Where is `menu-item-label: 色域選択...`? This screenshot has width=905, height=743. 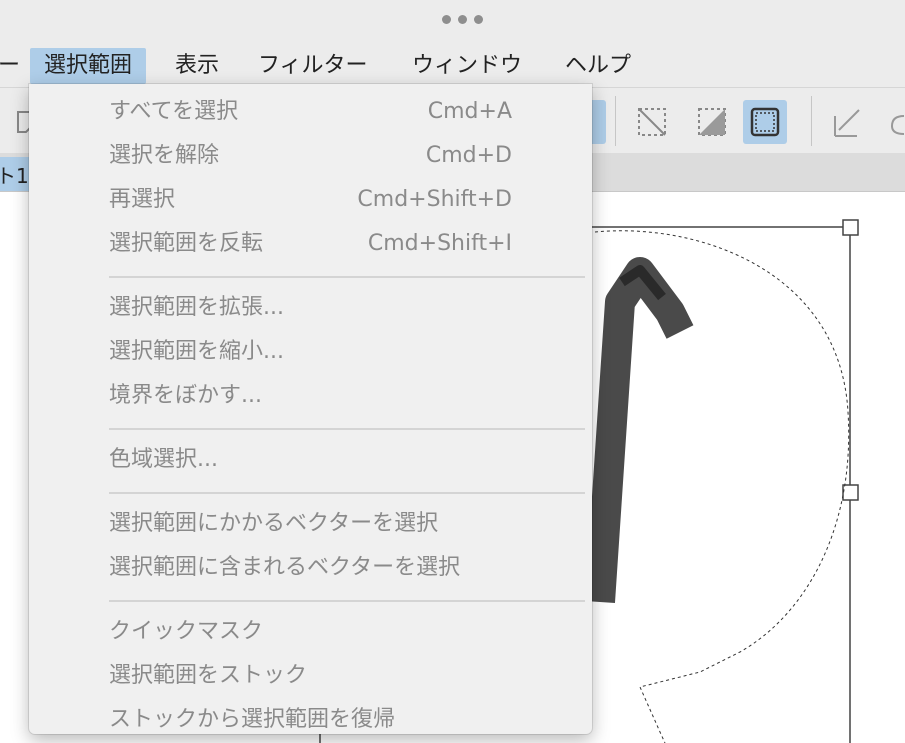 menu-item-label: 色域選択... is located at coordinates (163, 459).